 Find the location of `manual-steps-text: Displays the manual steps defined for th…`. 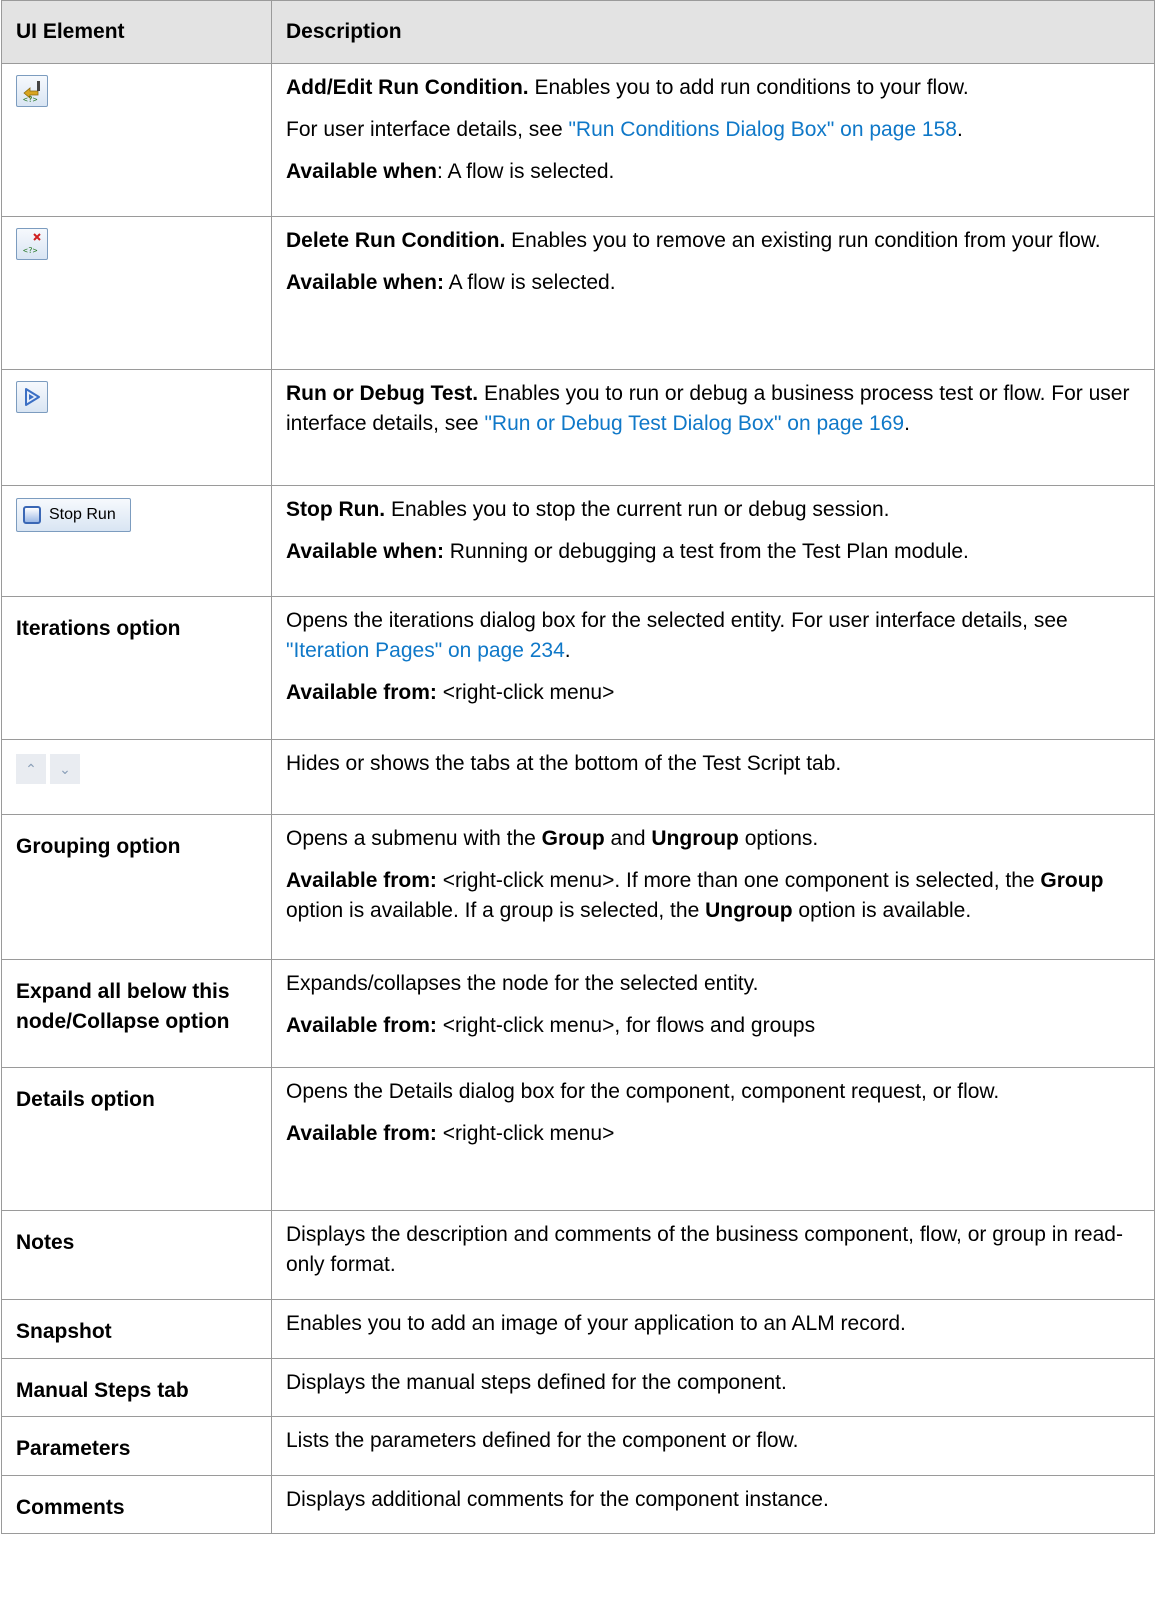

manual-steps-text: Displays the manual steps defined for th… is located at coordinates (536, 1382).